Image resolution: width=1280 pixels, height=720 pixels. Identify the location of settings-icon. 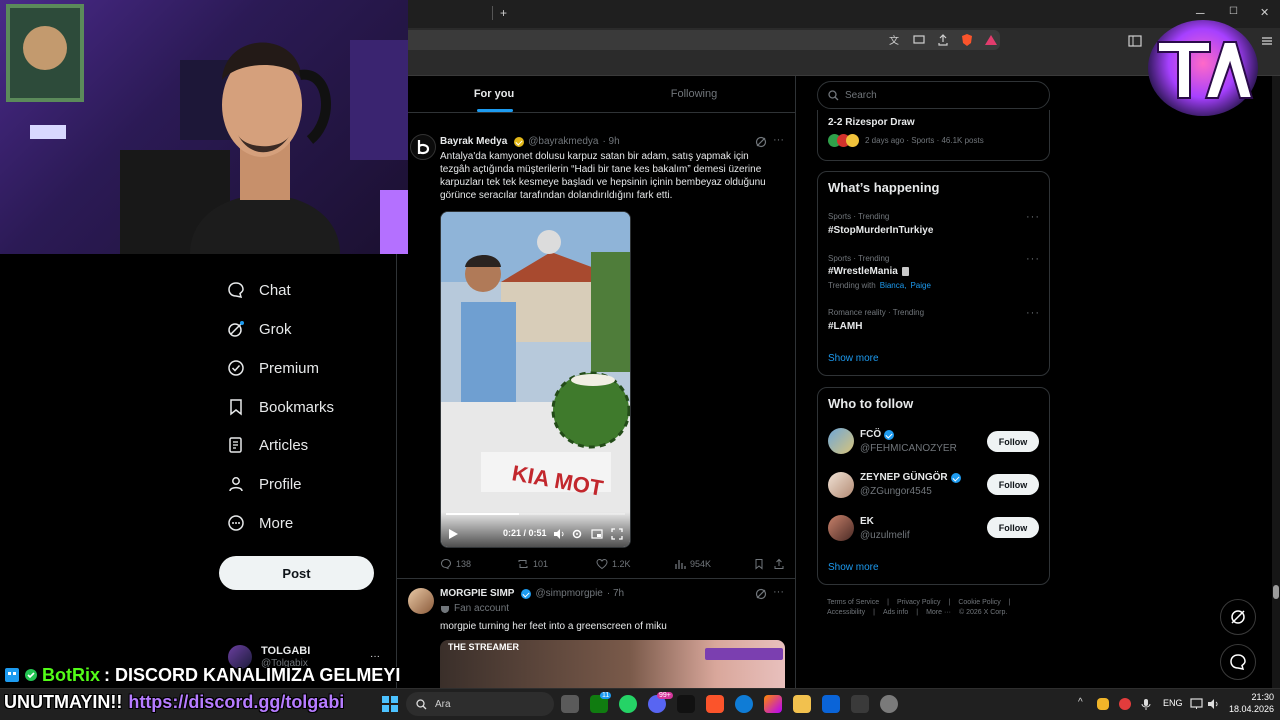
(577, 534).